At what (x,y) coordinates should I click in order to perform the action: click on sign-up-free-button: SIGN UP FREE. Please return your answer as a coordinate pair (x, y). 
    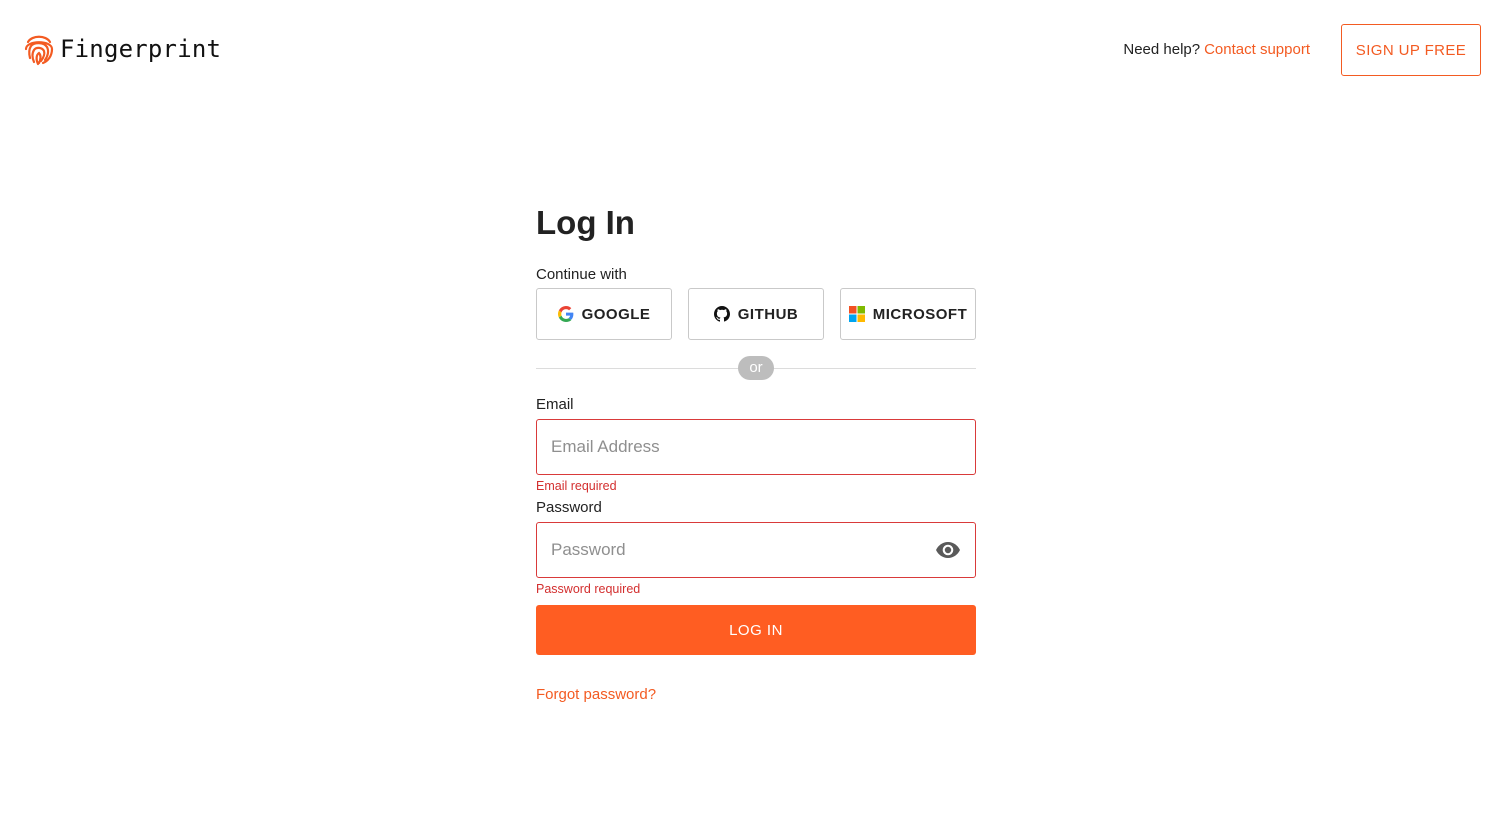
    Looking at the image, I should click on (1411, 50).